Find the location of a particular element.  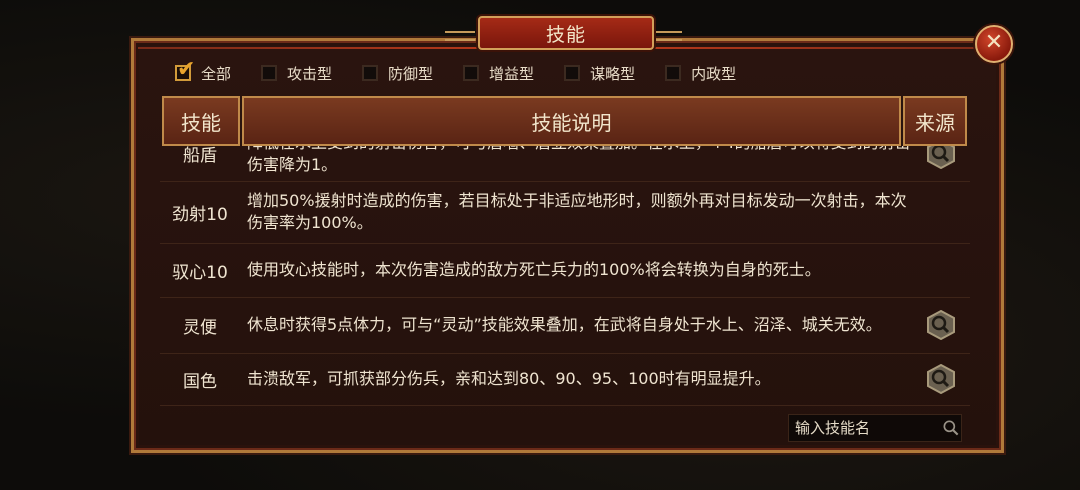

skill-name: 国色 is located at coordinates (200, 381).